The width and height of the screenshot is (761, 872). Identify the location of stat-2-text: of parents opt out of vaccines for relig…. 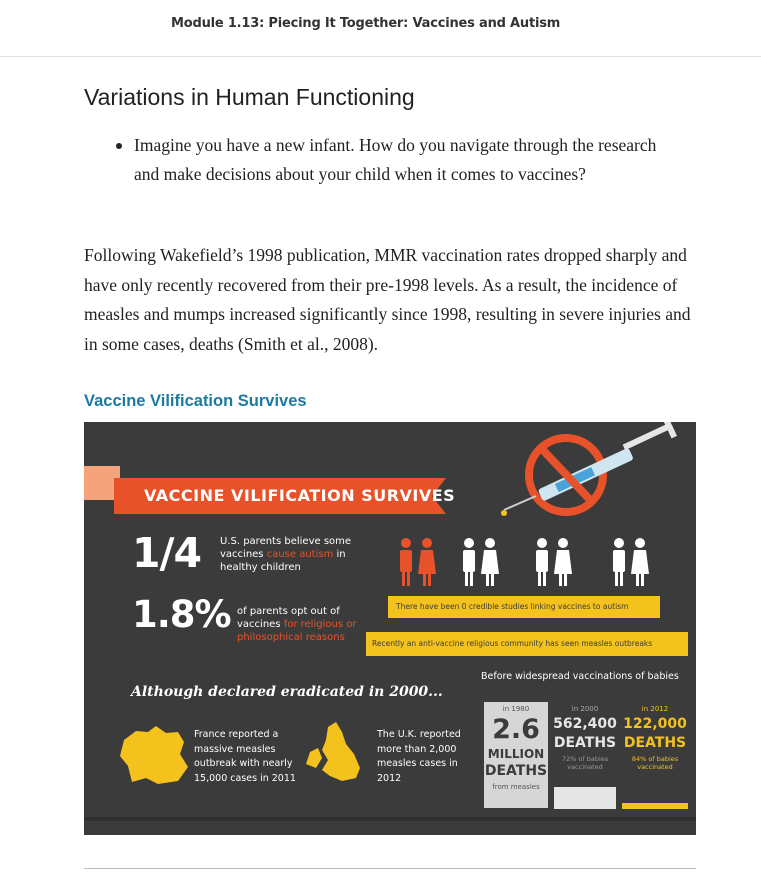
(296, 624).